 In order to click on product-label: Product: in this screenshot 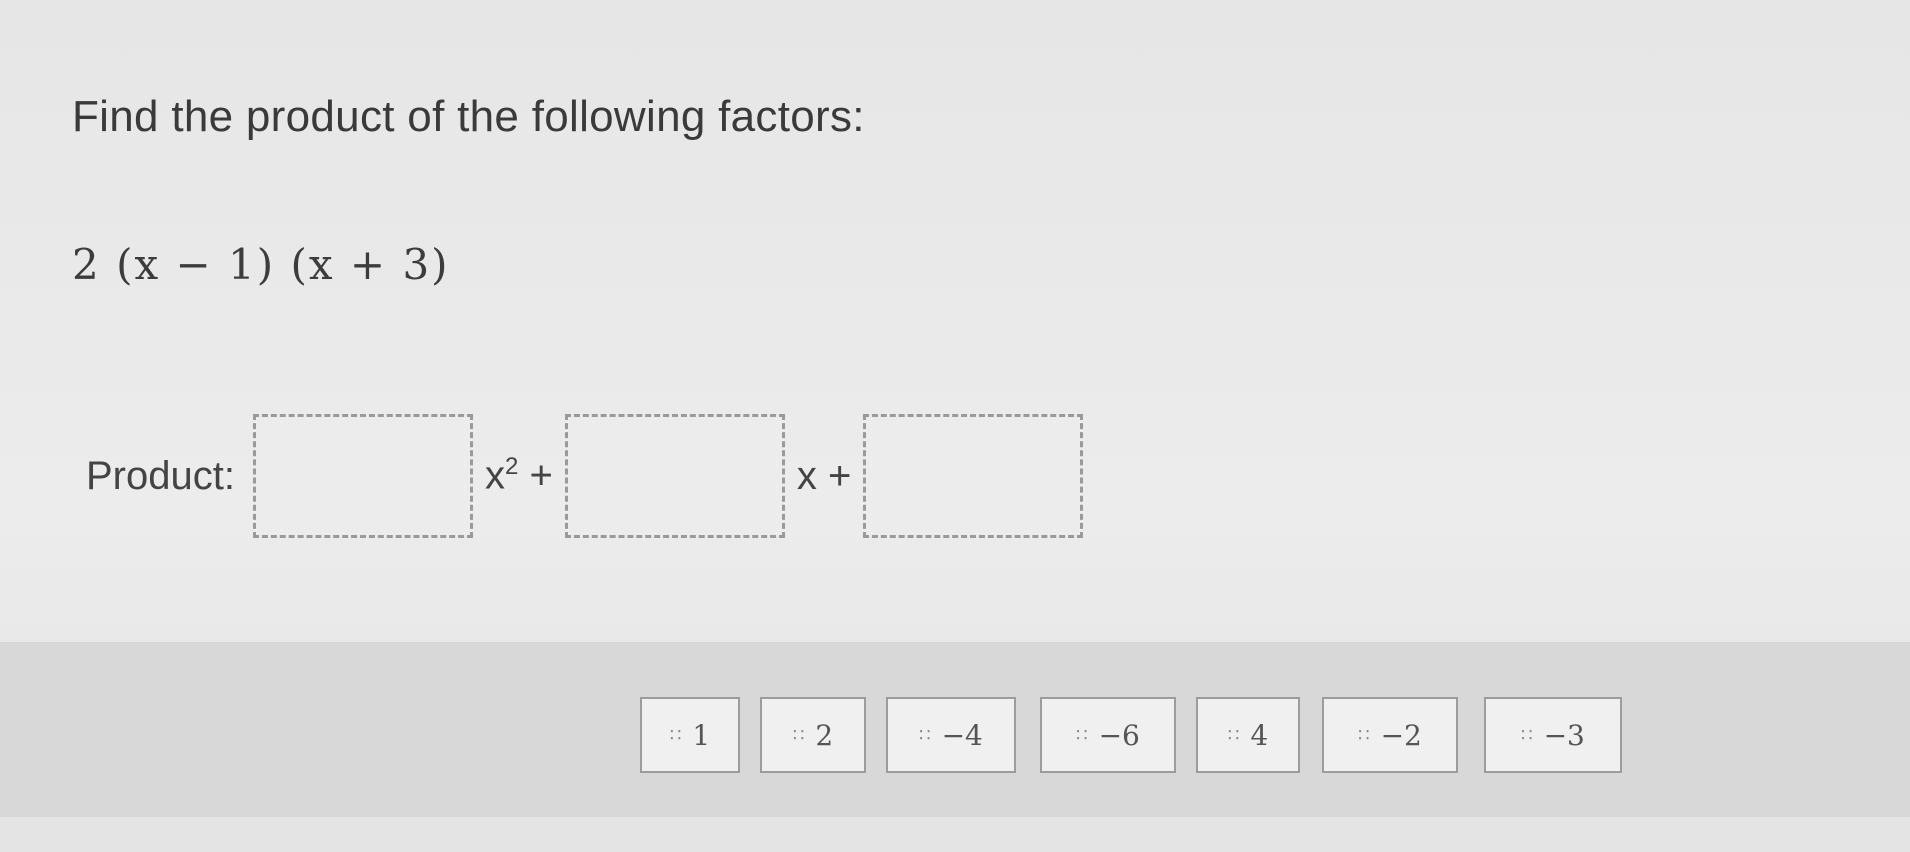, I will do `click(160, 475)`.